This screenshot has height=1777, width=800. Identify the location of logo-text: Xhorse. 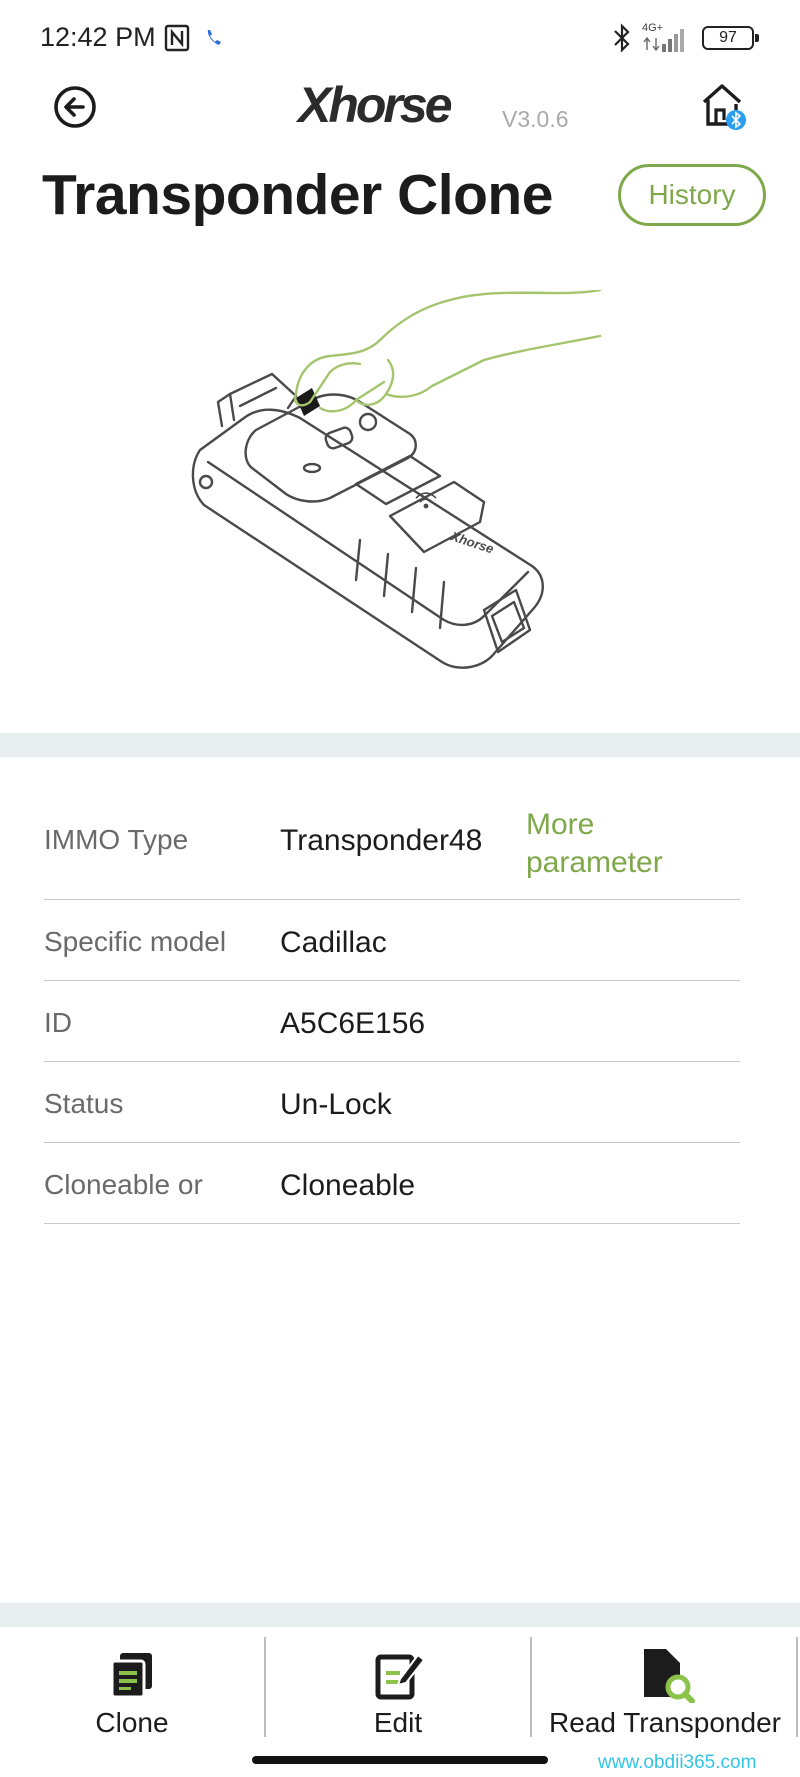
(374, 105).